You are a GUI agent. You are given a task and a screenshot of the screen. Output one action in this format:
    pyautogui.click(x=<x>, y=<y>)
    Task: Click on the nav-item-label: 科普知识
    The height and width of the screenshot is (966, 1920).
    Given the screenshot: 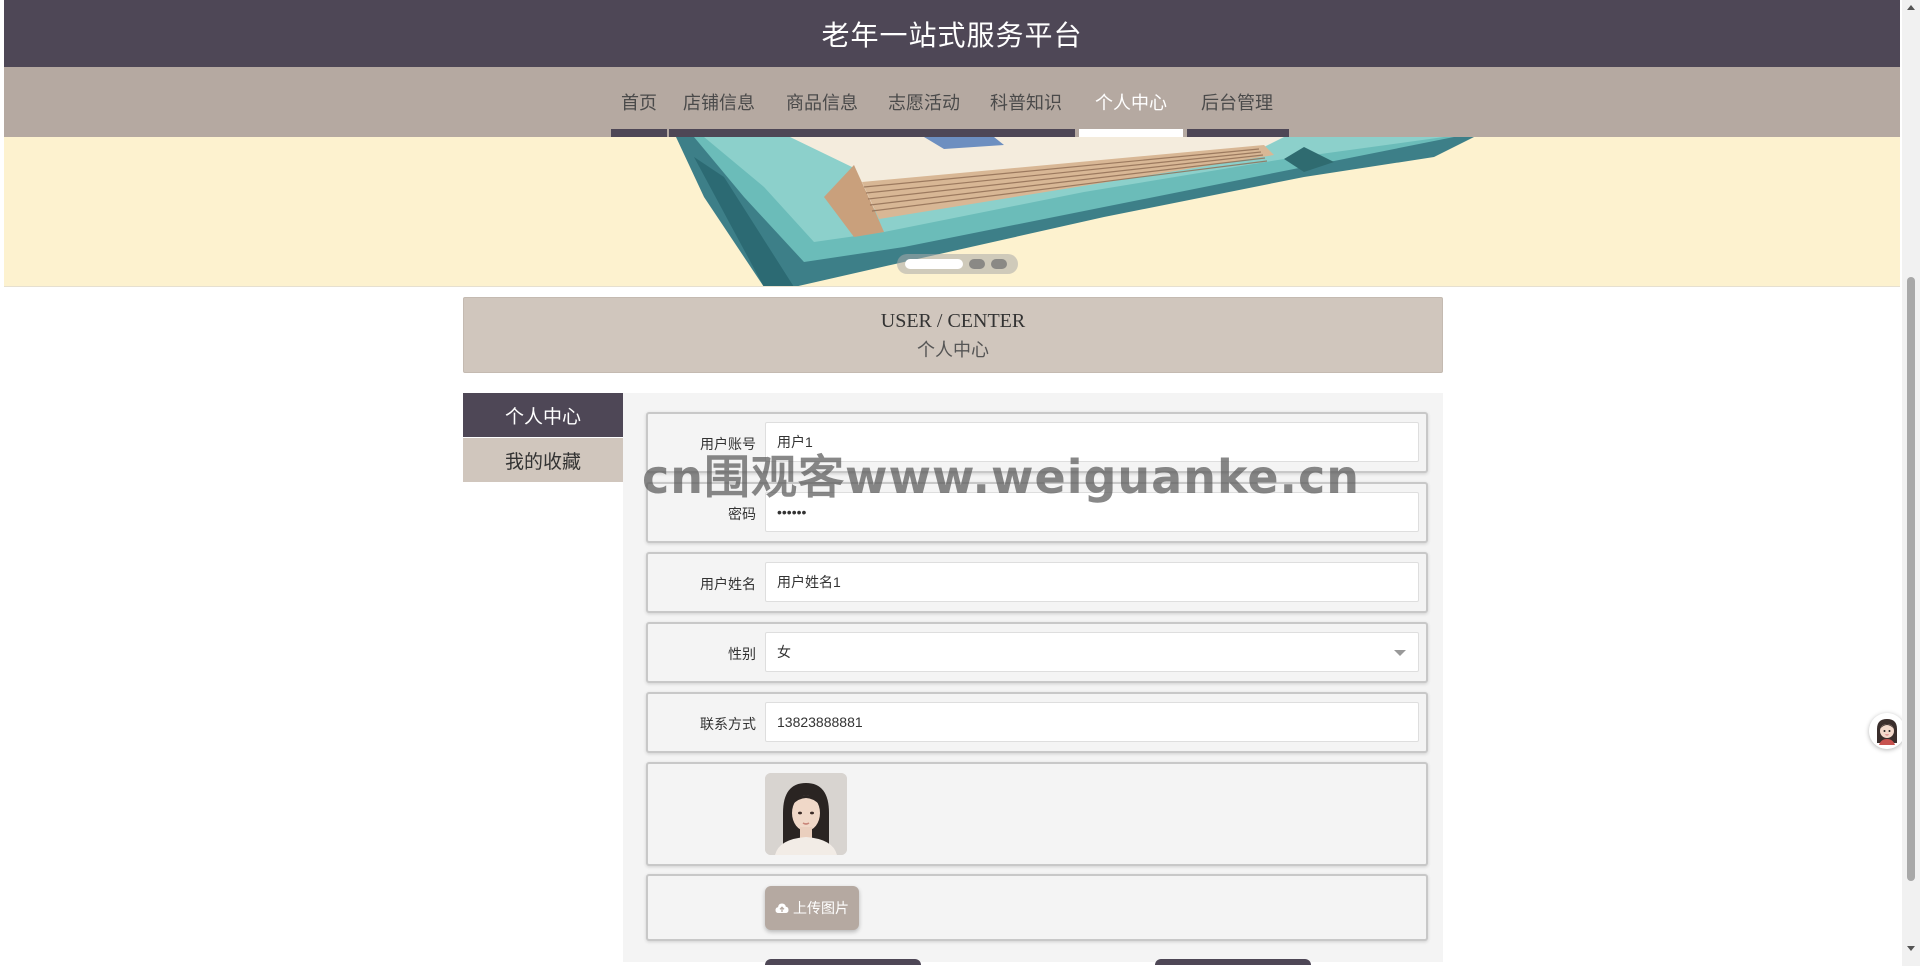 What is the action you would take?
    pyautogui.click(x=1026, y=103)
    